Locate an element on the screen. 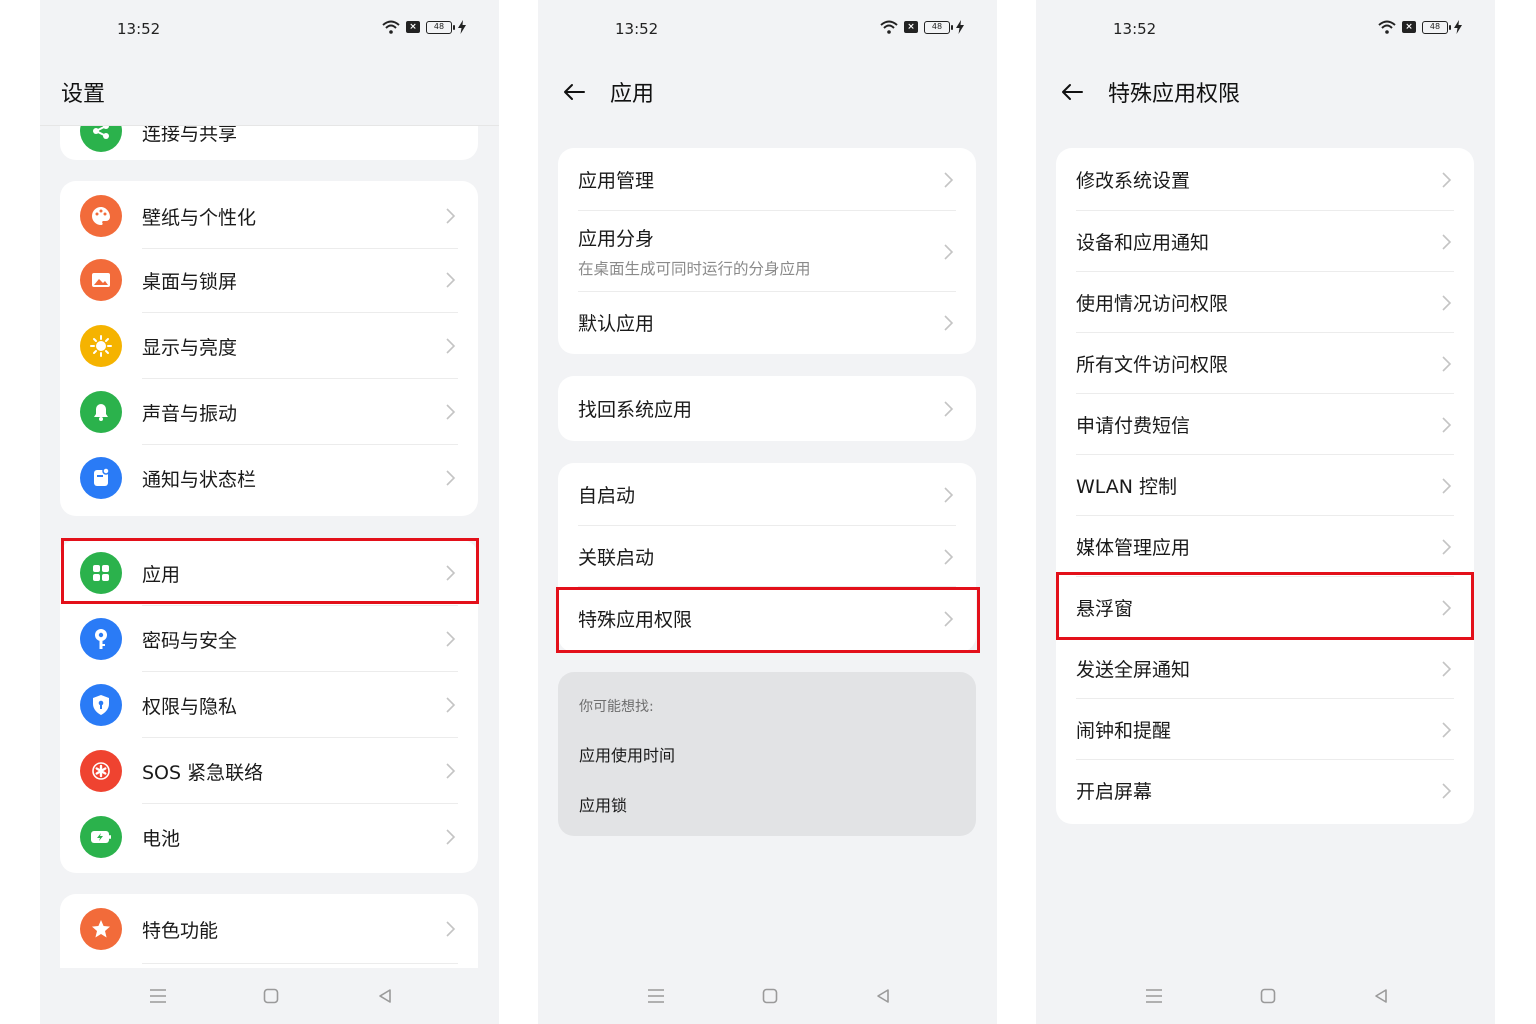  page-title: 应用 is located at coordinates (632, 94).